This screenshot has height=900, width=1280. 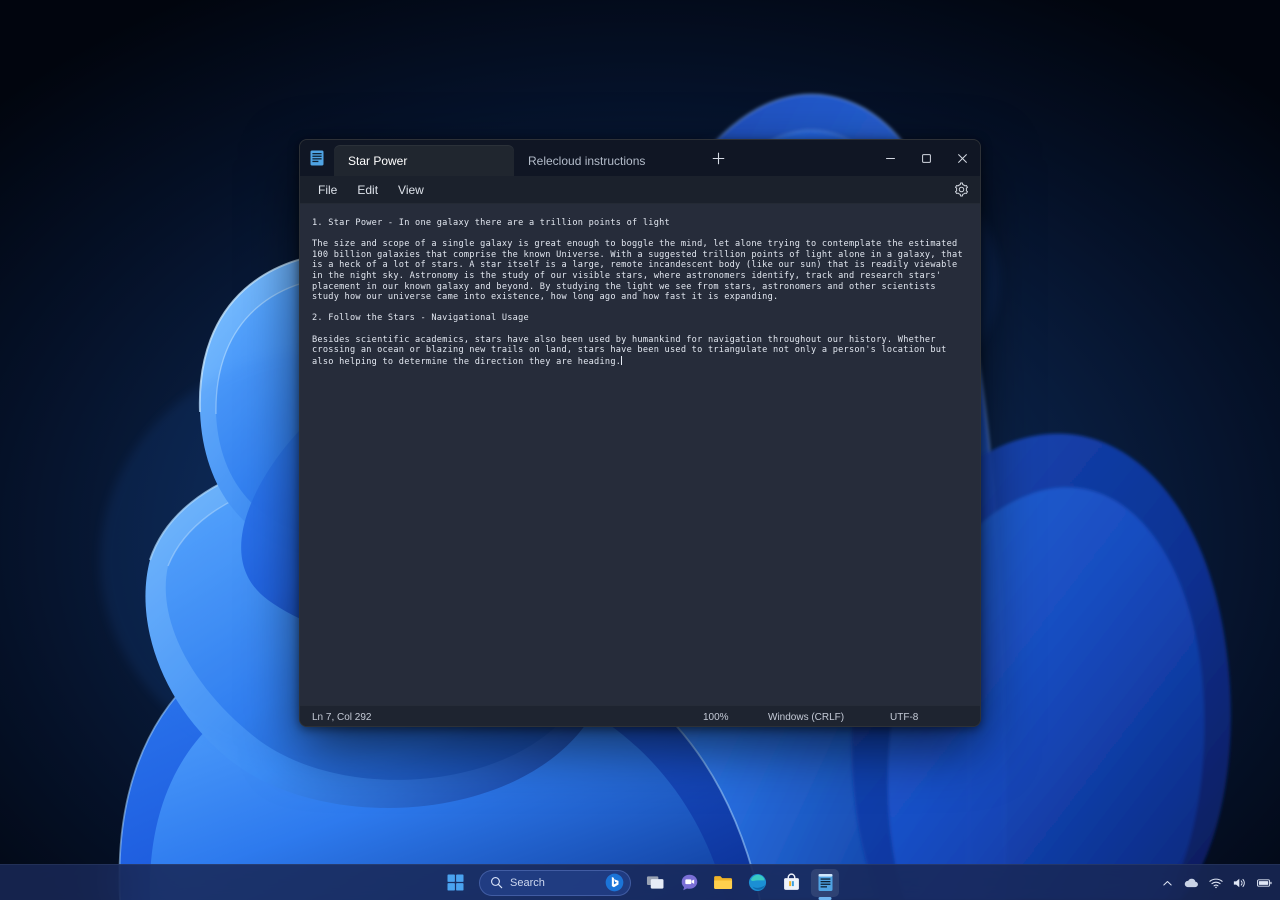 What do you see at coordinates (424, 160) in the screenshot?
I see `tab-star-power: Star Power` at bounding box center [424, 160].